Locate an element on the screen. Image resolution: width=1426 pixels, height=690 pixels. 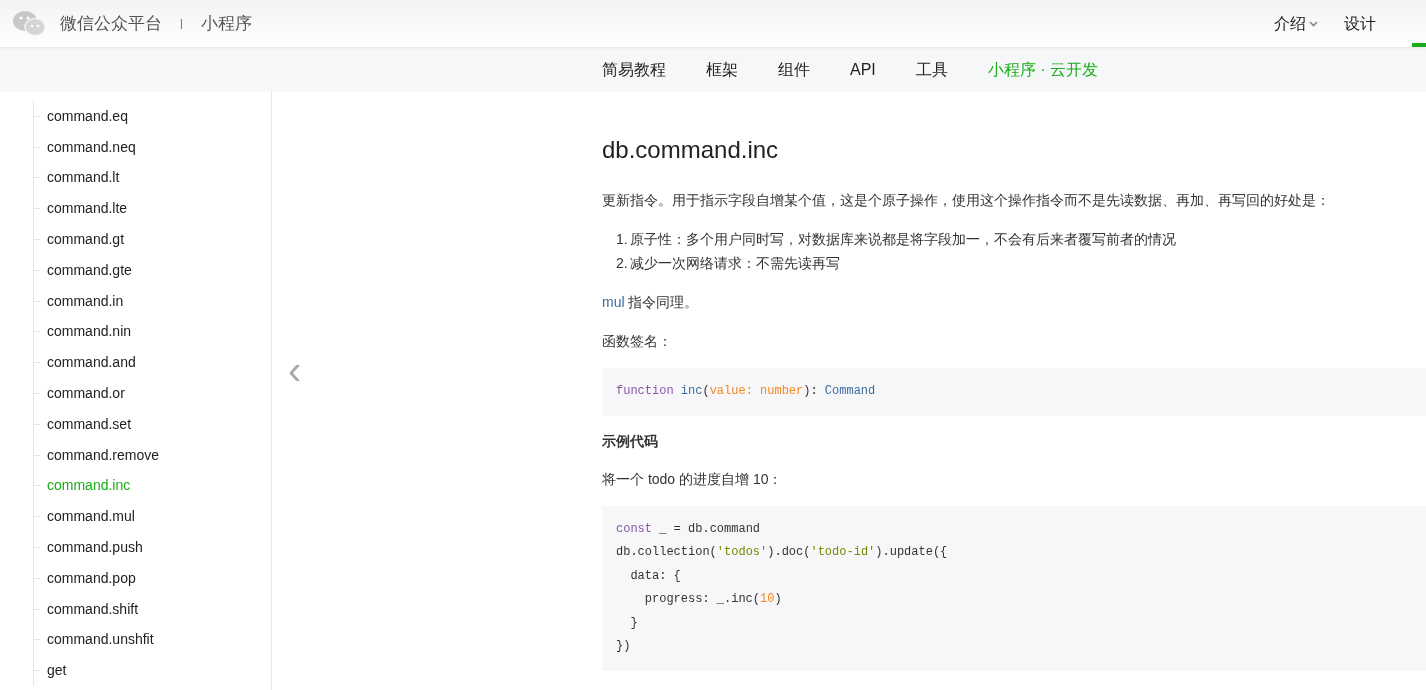
sub-nav-tab: 组件 is located at coordinates (794, 69).